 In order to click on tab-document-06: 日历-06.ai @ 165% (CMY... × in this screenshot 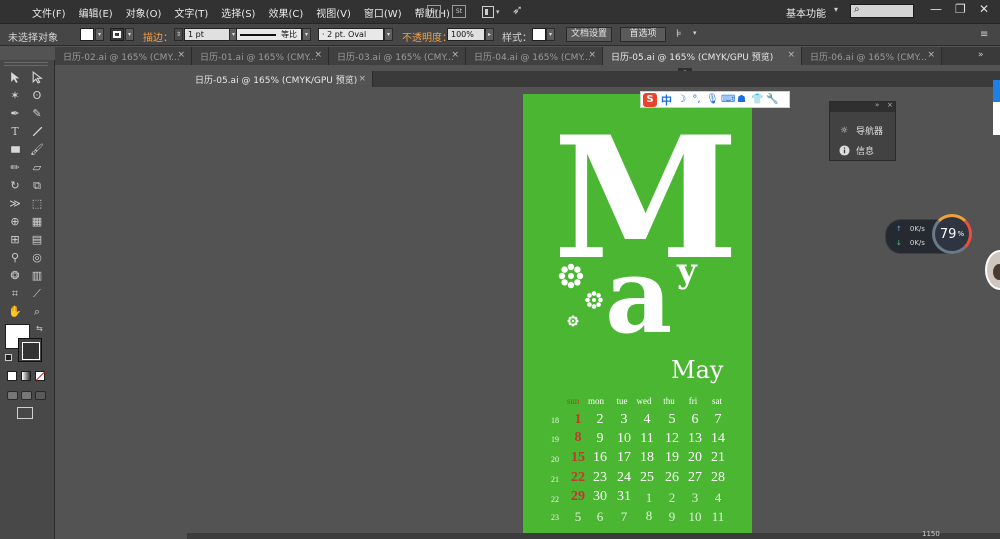, I will do `click(872, 56)`.